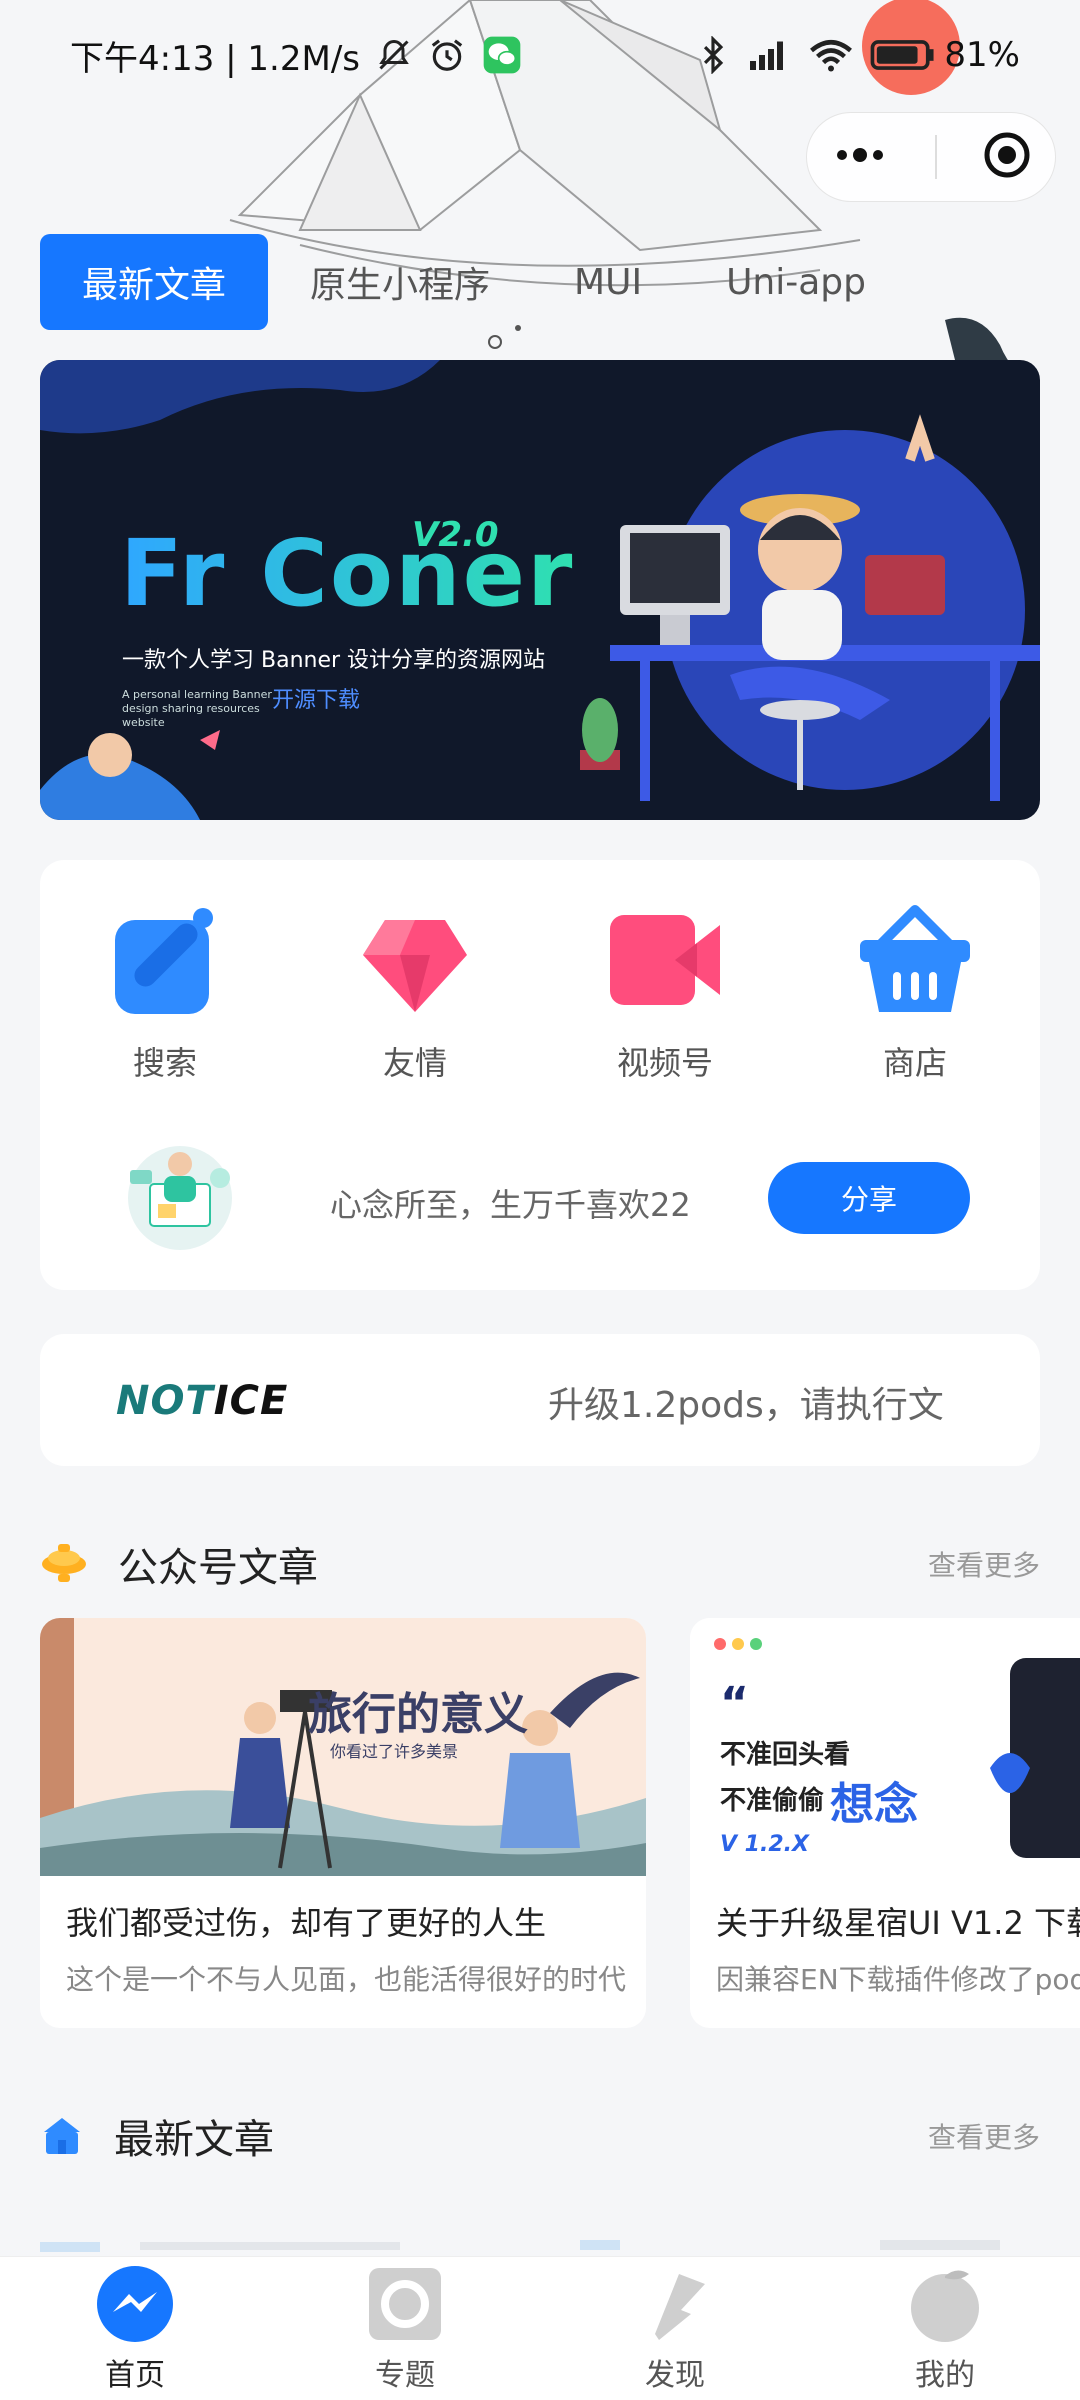 The width and height of the screenshot is (1080, 2400). I want to click on discover-icon, so click(680, 2306).